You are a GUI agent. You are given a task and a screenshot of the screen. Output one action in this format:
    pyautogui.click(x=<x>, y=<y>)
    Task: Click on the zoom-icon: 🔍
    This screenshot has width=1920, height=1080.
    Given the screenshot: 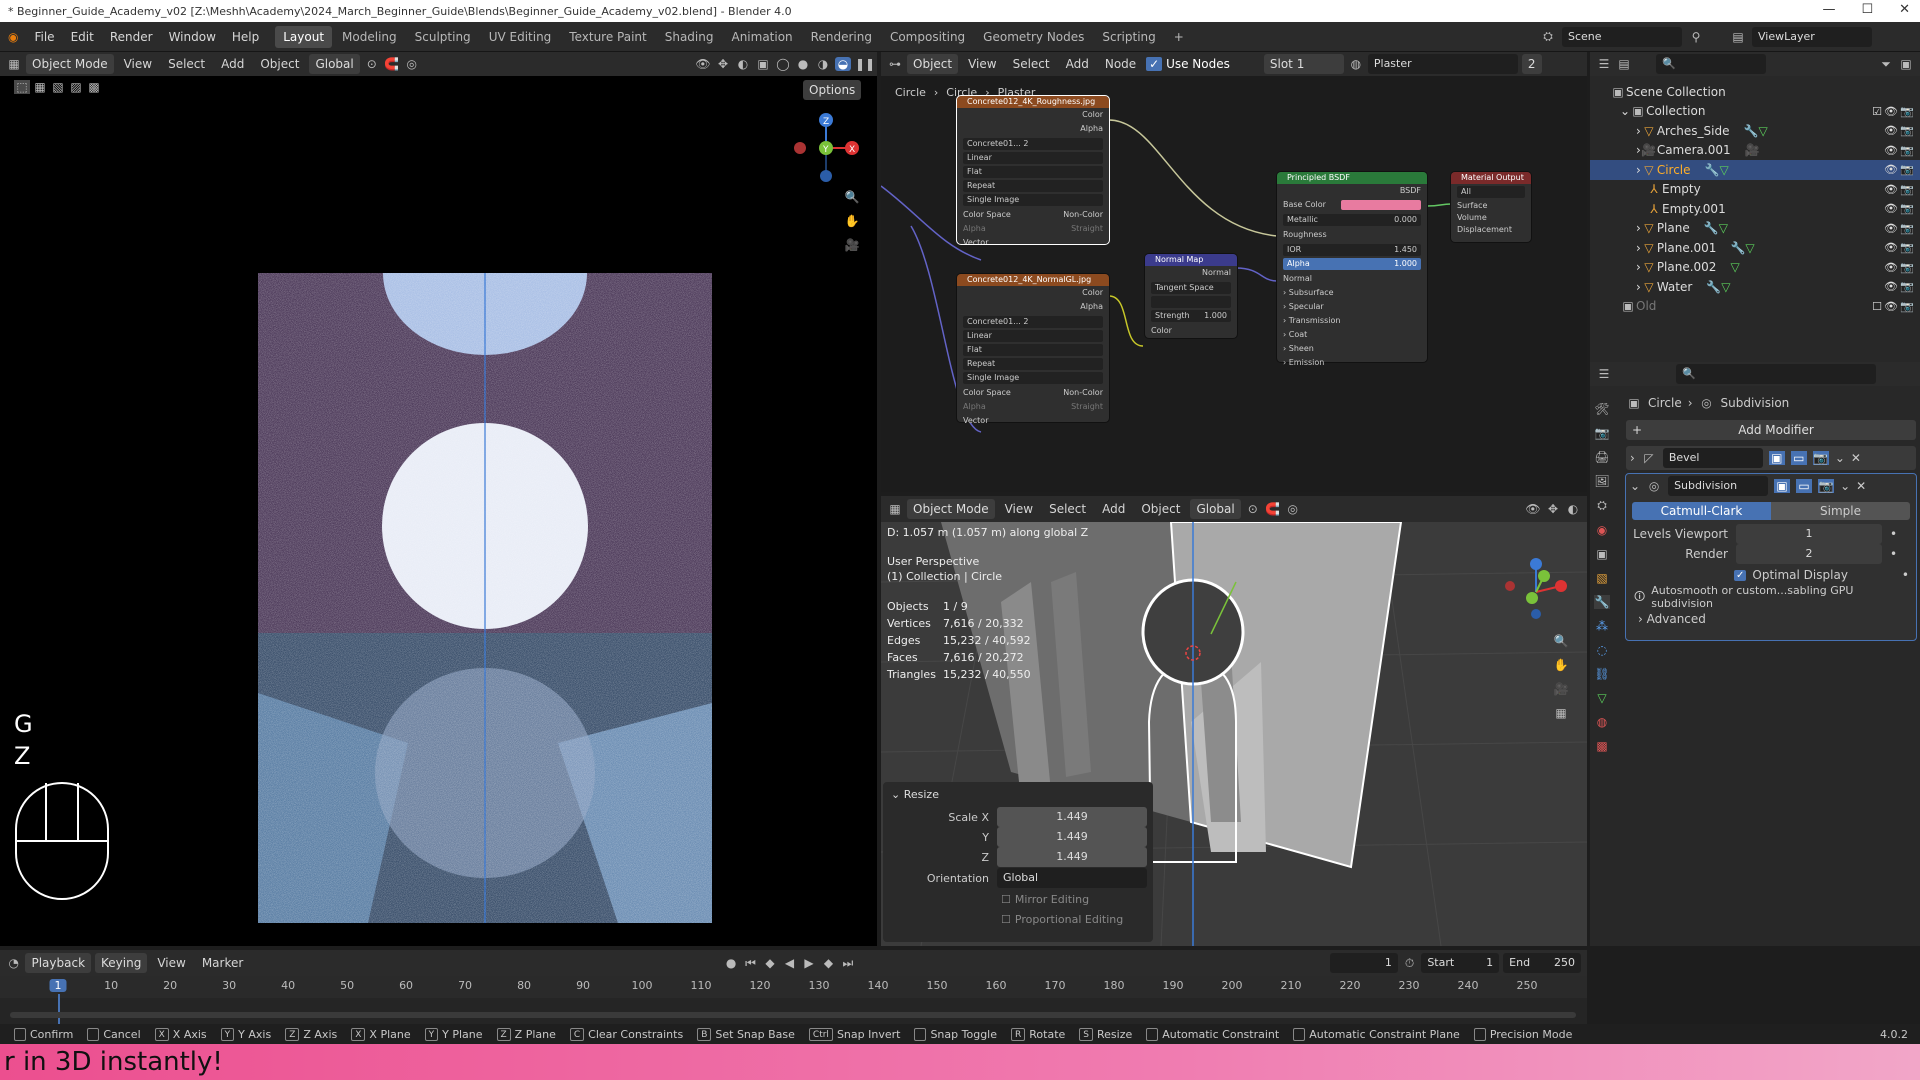 What is the action you would take?
    pyautogui.click(x=852, y=197)
    